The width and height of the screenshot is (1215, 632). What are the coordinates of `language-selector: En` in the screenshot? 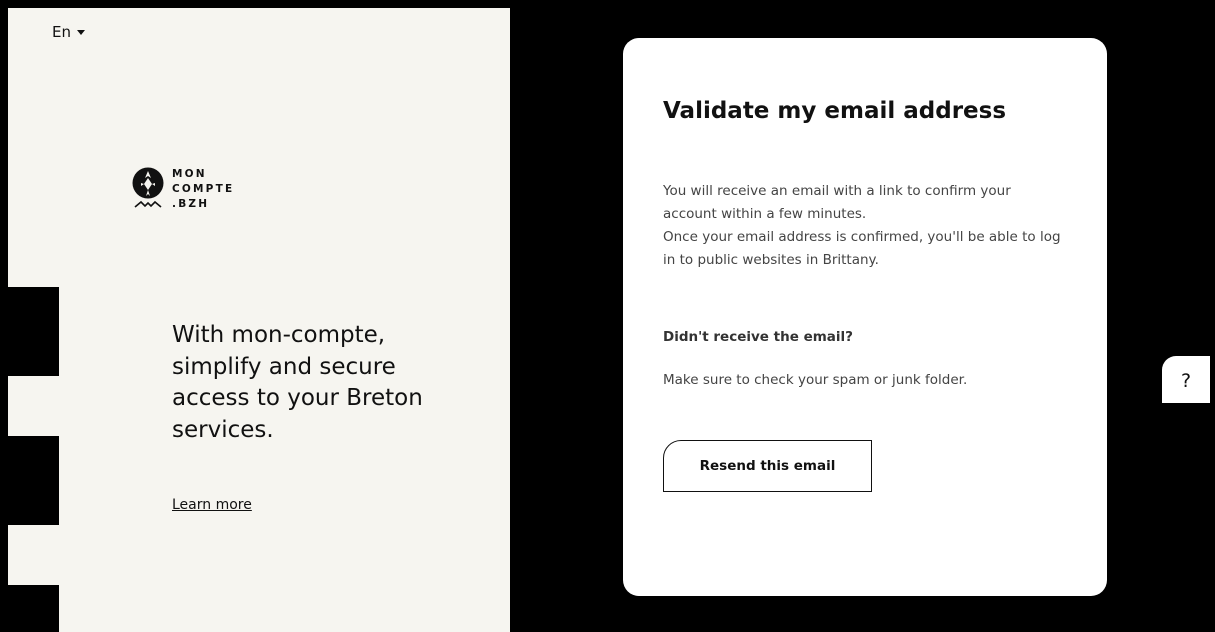 It's located at (68, 32).